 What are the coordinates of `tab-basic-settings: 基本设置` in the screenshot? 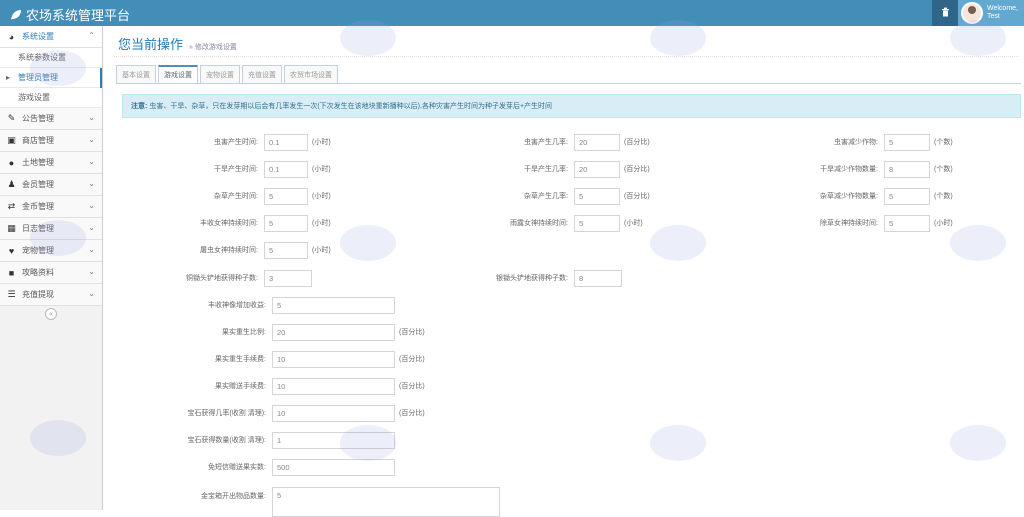 It's located at (136, 74).